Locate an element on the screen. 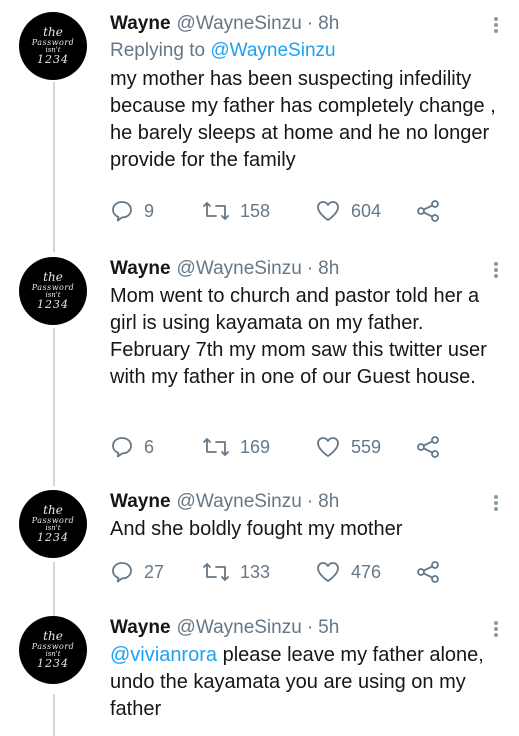 The width and height of the screenshot is (519, 736). reply-count: 9 is located at coordinates (149, 210).